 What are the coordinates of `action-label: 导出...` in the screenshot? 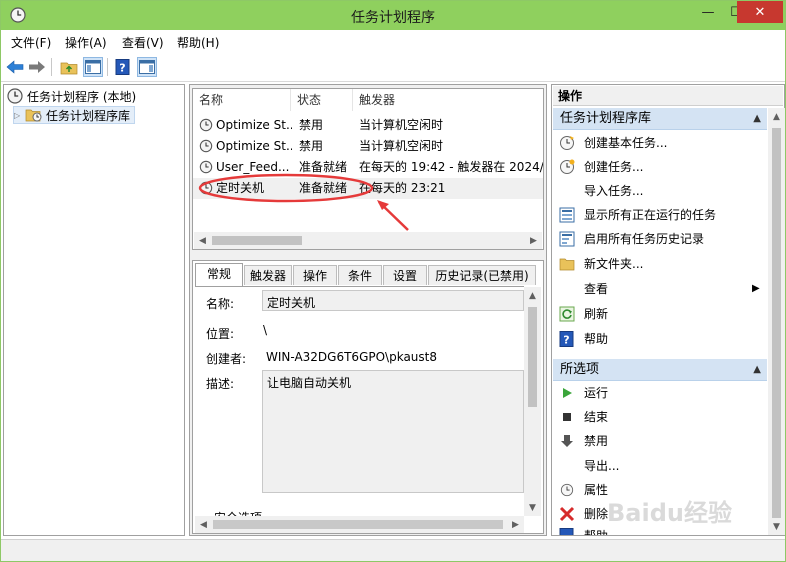 It's located at (602, 466).